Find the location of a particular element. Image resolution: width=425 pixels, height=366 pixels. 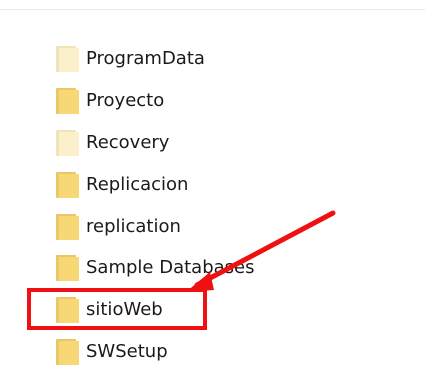

folder-item-recovery: Recovery is located at coordinates (155, 143).